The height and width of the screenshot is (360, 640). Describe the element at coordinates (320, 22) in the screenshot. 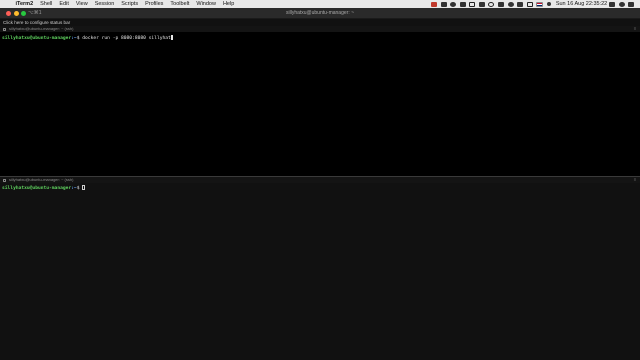

I see `status-bar: Click here to configure status bar` at that location.